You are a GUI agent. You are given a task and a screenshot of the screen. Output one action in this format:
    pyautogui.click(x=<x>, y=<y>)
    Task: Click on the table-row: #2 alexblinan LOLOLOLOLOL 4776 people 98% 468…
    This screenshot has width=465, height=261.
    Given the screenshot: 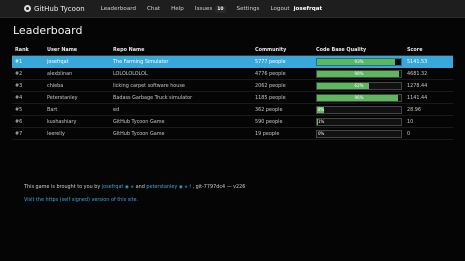 What is the action you would take?
    pyautogui.click(x=232, y=73)
    